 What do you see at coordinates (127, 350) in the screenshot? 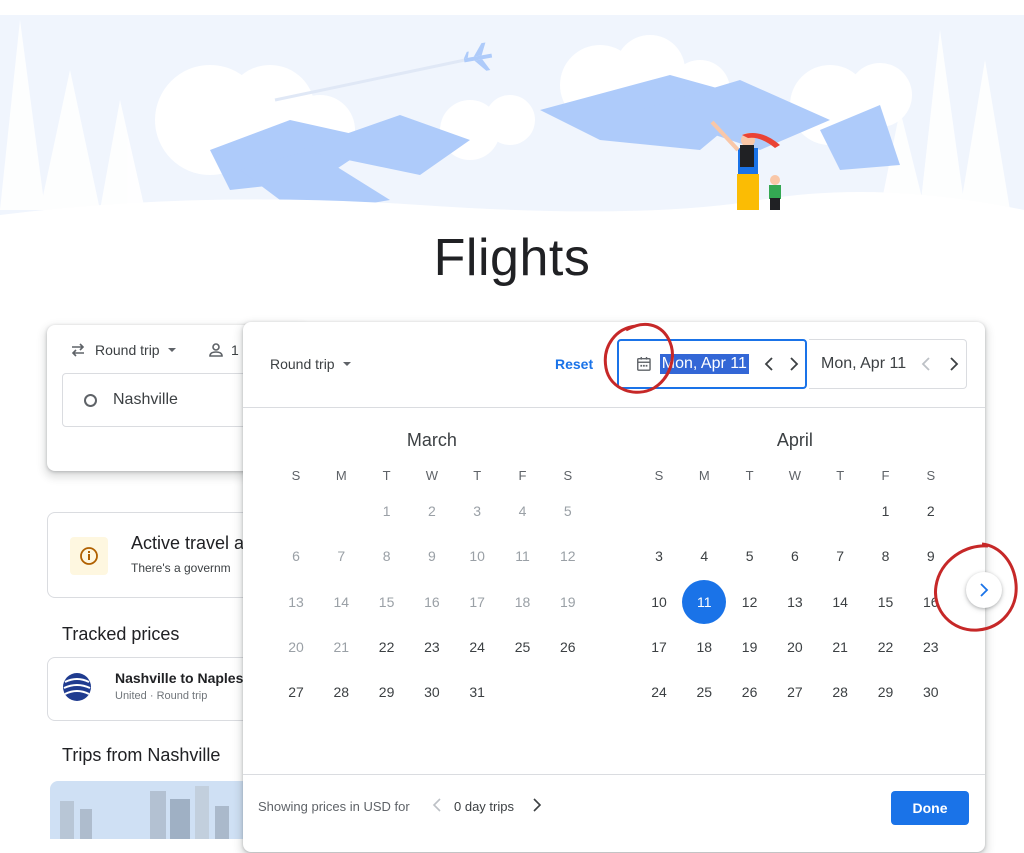
I see `trip-type-label: Round trip` at bounding box center [127, 350].